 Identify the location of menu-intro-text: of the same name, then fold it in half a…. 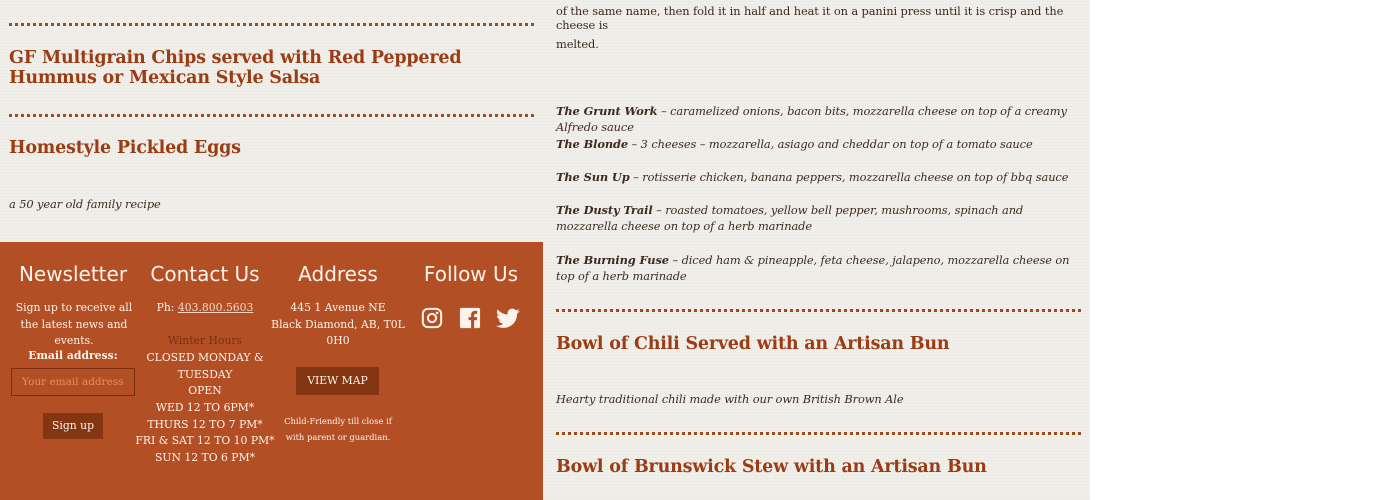
(810, 18).